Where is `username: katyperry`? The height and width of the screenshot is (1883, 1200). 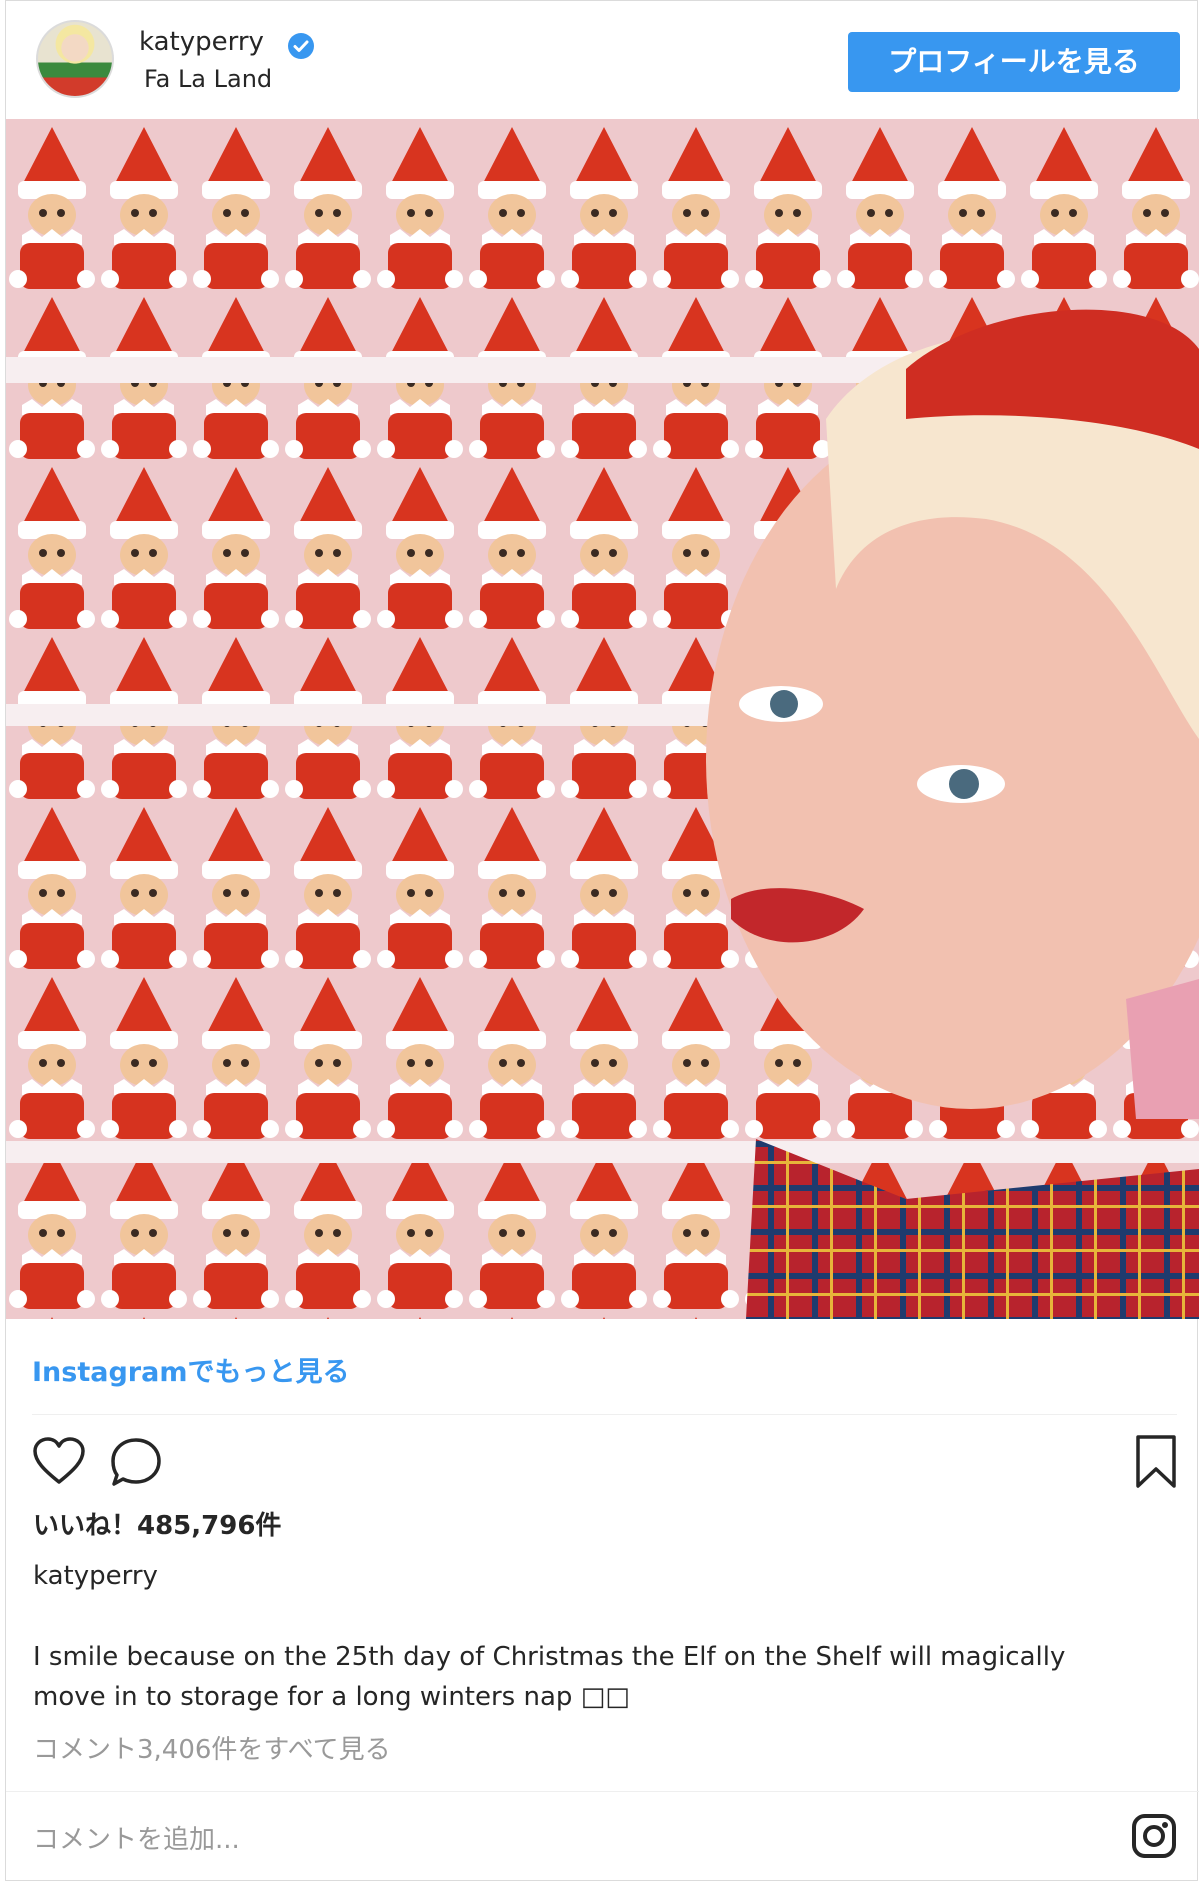
username: katyperry is located at coordinates (201, 42).